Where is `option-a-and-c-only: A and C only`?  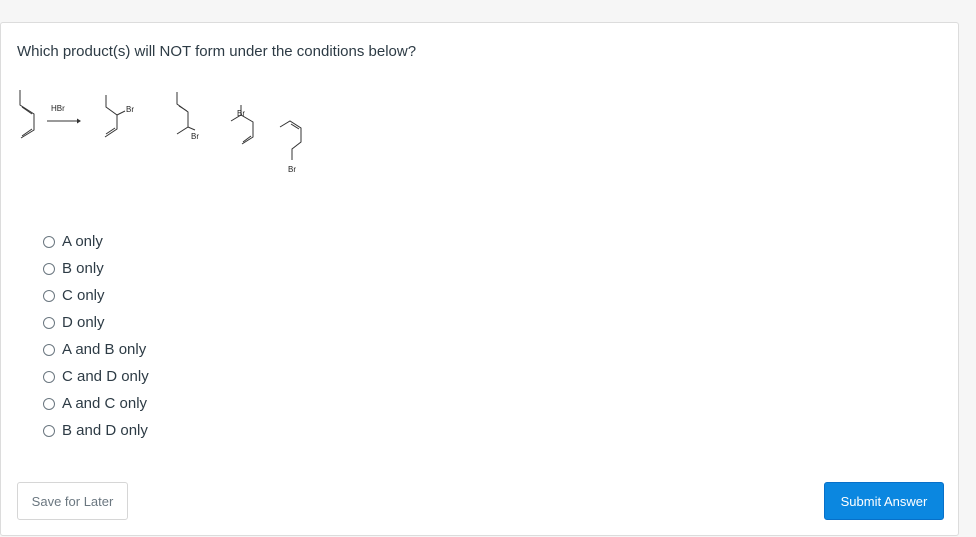
option-a-and-c-only: A and C only is located at coordinates (96, 403).